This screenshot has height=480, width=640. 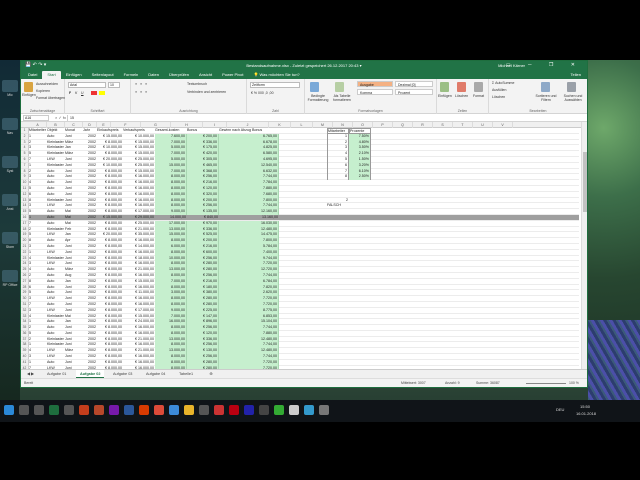 I want to click on fill-color-icon, so click(x=102, y=93).